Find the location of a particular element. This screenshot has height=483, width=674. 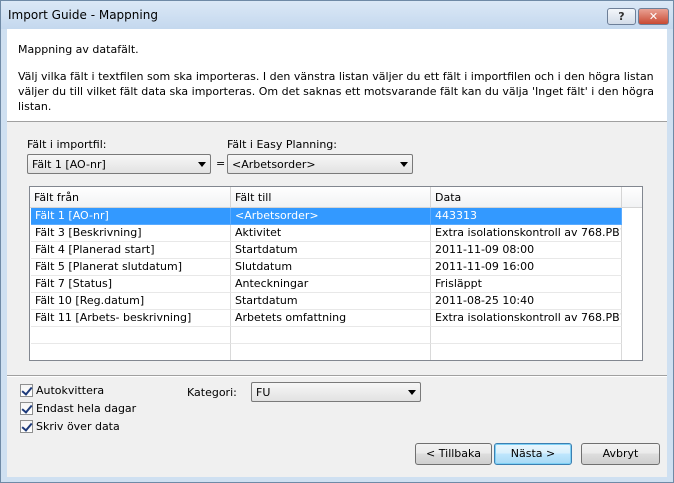

table-row: Fält 7 [Status] Anteckningar Frisläppt is located at coordinates (326, 284).